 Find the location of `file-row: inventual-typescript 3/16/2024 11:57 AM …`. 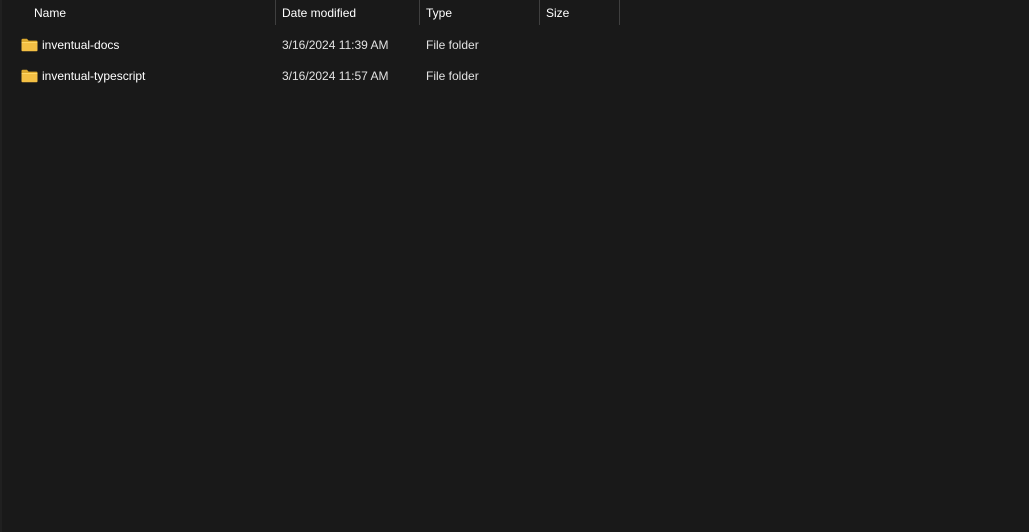

file-row: inventual-typescript 3/16/2024 11:57 AM … is located at coordinates (318, 76).